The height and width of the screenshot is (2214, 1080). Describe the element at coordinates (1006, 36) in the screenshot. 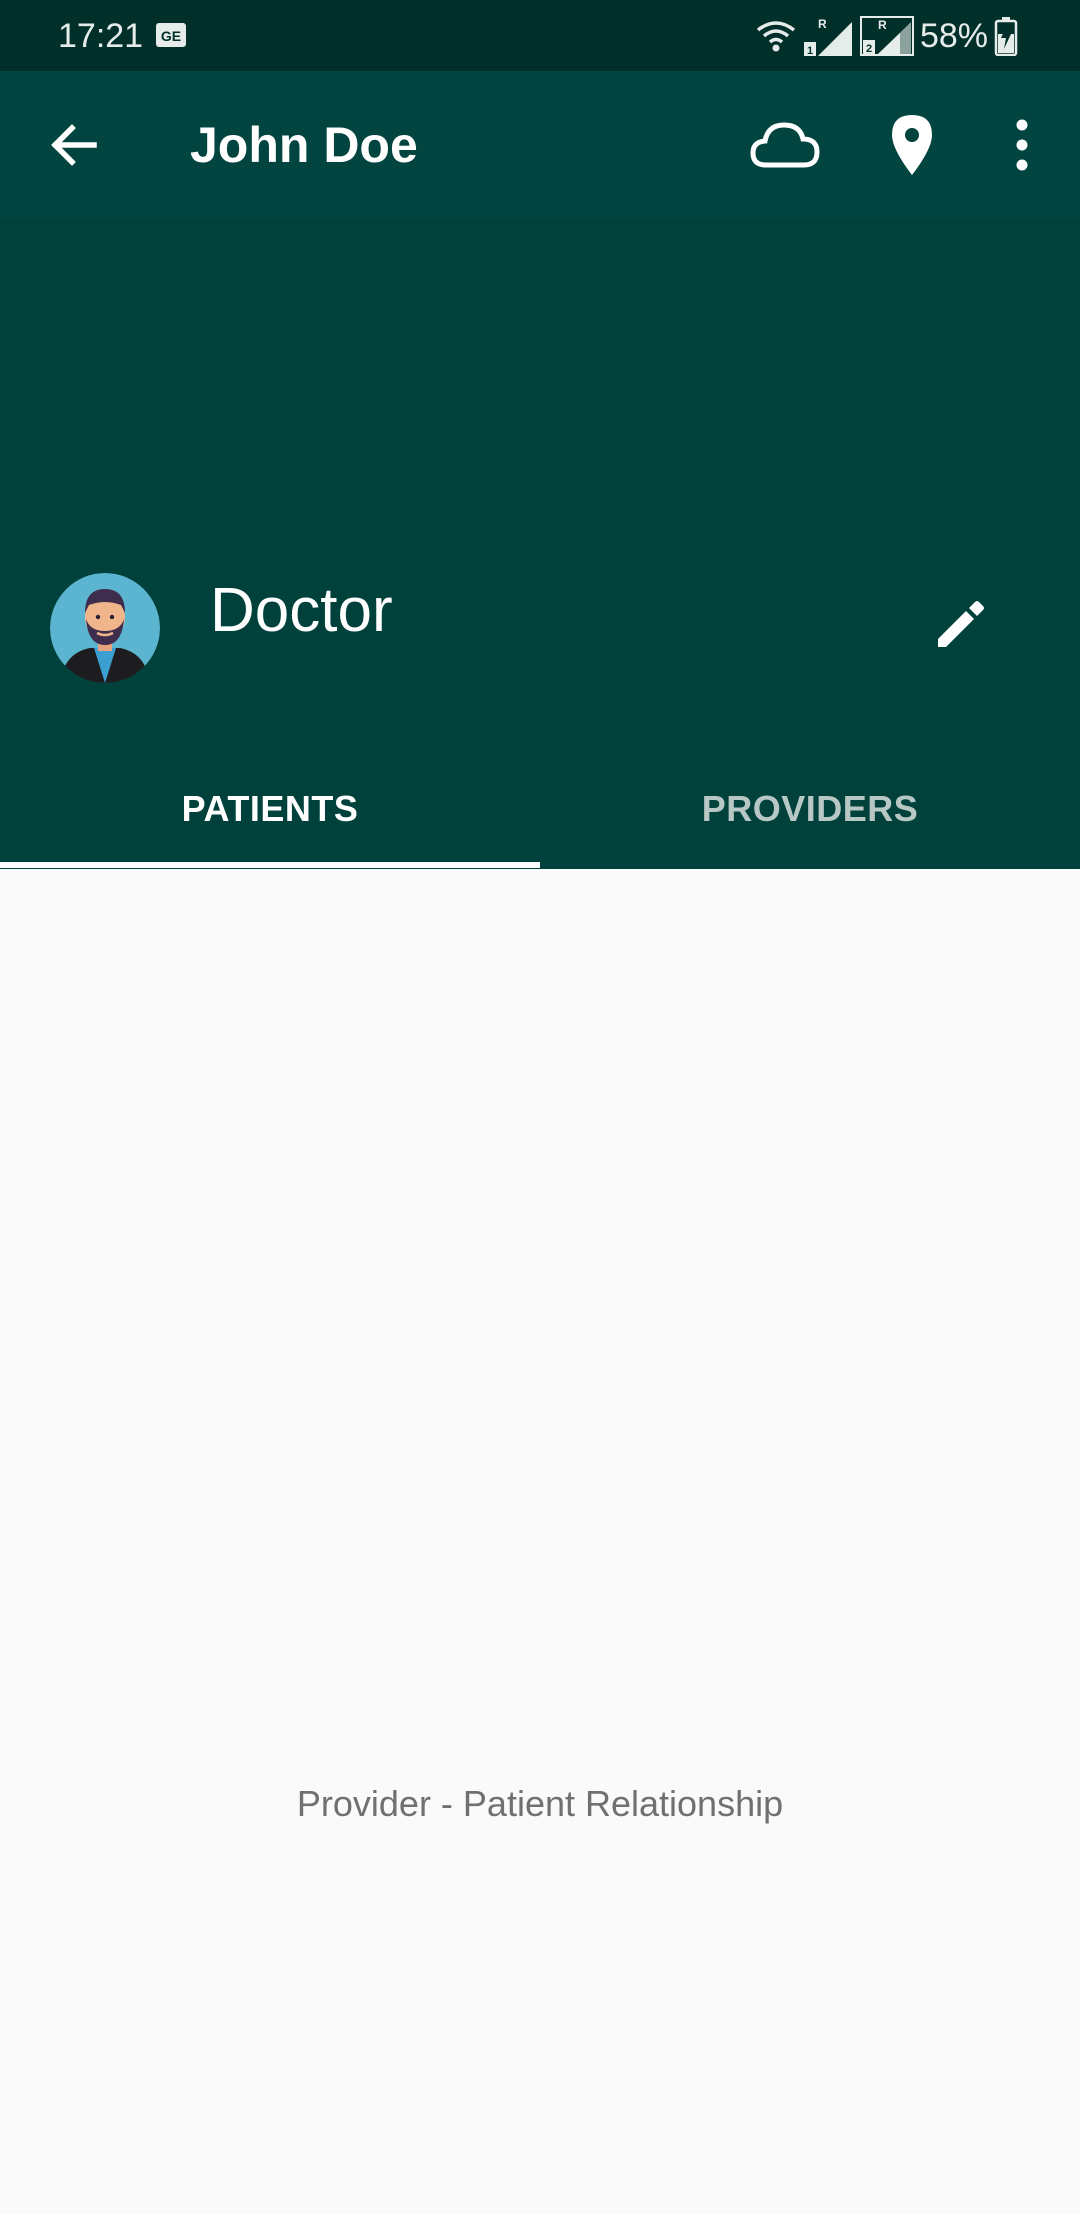

I see `battery-charging-icon` at that location.